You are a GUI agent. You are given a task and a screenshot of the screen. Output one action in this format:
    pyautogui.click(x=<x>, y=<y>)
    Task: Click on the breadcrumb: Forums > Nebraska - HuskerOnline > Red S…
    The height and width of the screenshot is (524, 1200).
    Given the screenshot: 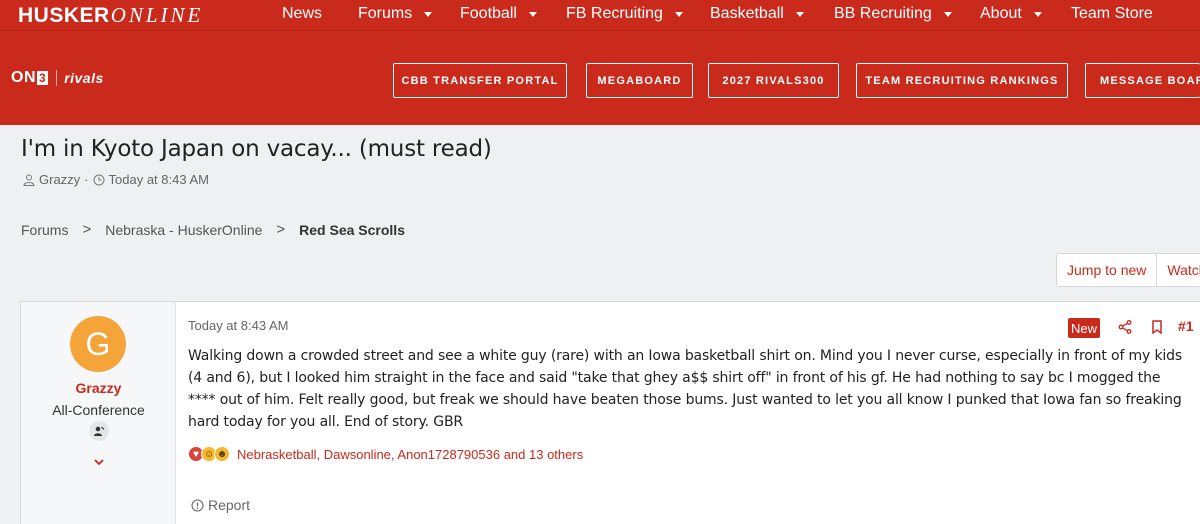 What is the action you would take?
    pyautogui.click(x=213, y=229)
    